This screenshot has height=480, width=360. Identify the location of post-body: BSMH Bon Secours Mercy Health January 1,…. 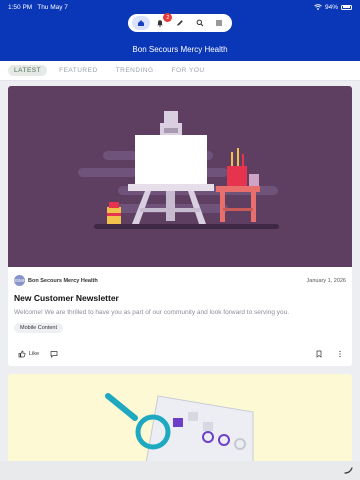
(179, 304).